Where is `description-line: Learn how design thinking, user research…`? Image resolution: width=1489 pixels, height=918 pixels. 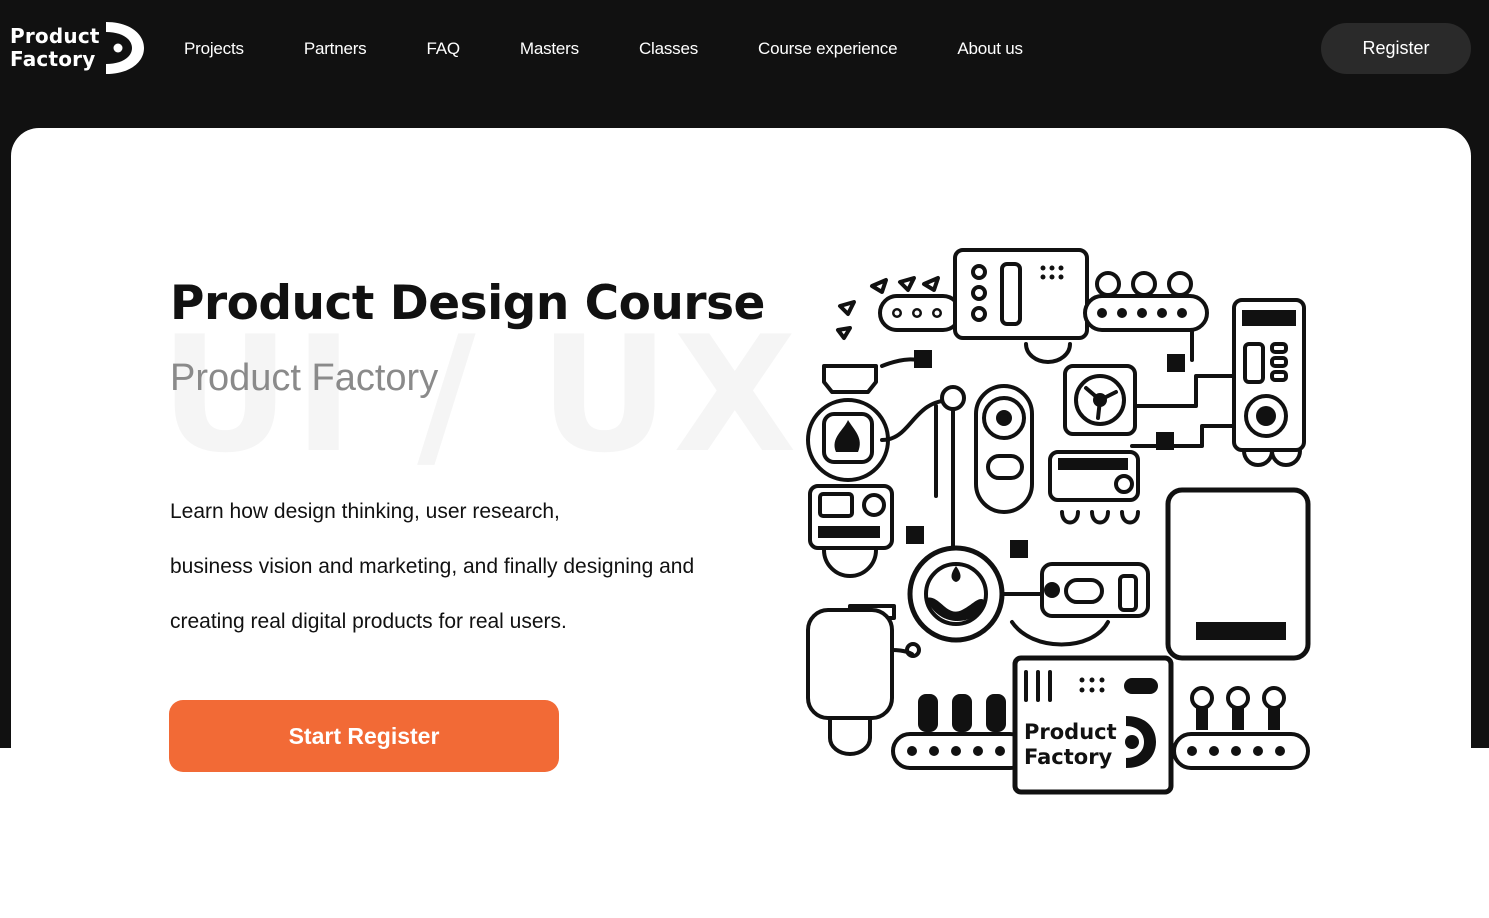
description-line: Learn how design thinking, user research… is located at coordinates (365, 511).